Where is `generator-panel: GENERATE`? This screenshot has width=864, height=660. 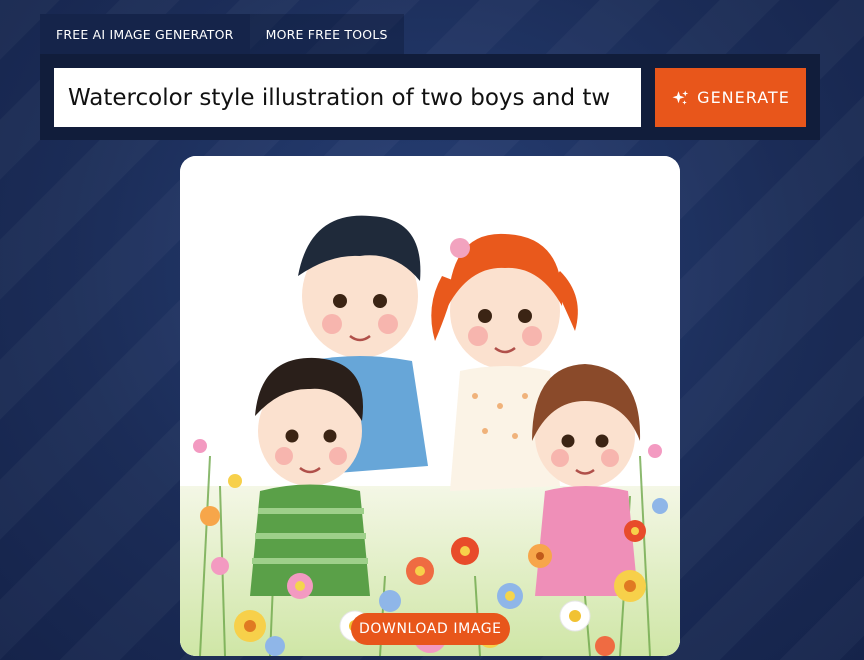 generator-panel: GENERATE is located at coordinates (430, 97).